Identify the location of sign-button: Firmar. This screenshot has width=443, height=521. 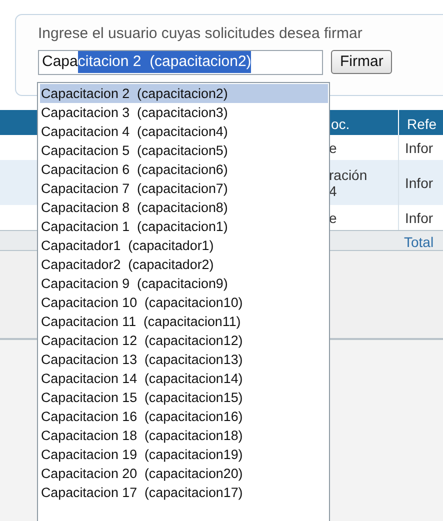
(361, 62).